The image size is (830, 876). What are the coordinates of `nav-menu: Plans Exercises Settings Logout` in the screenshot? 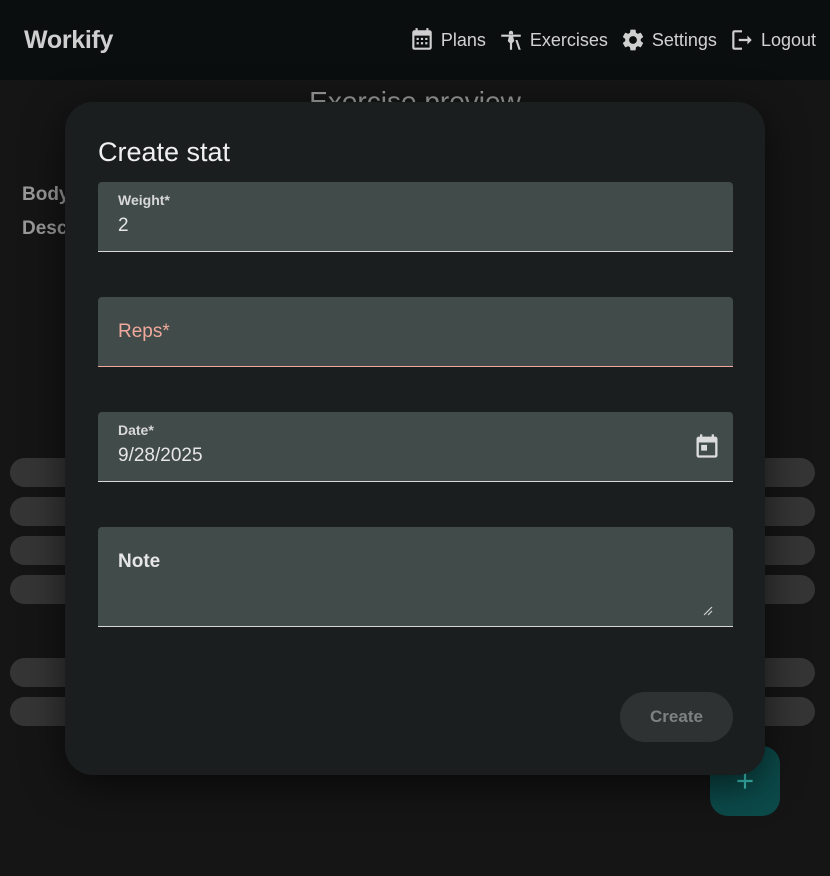 It's located at (612, 40).